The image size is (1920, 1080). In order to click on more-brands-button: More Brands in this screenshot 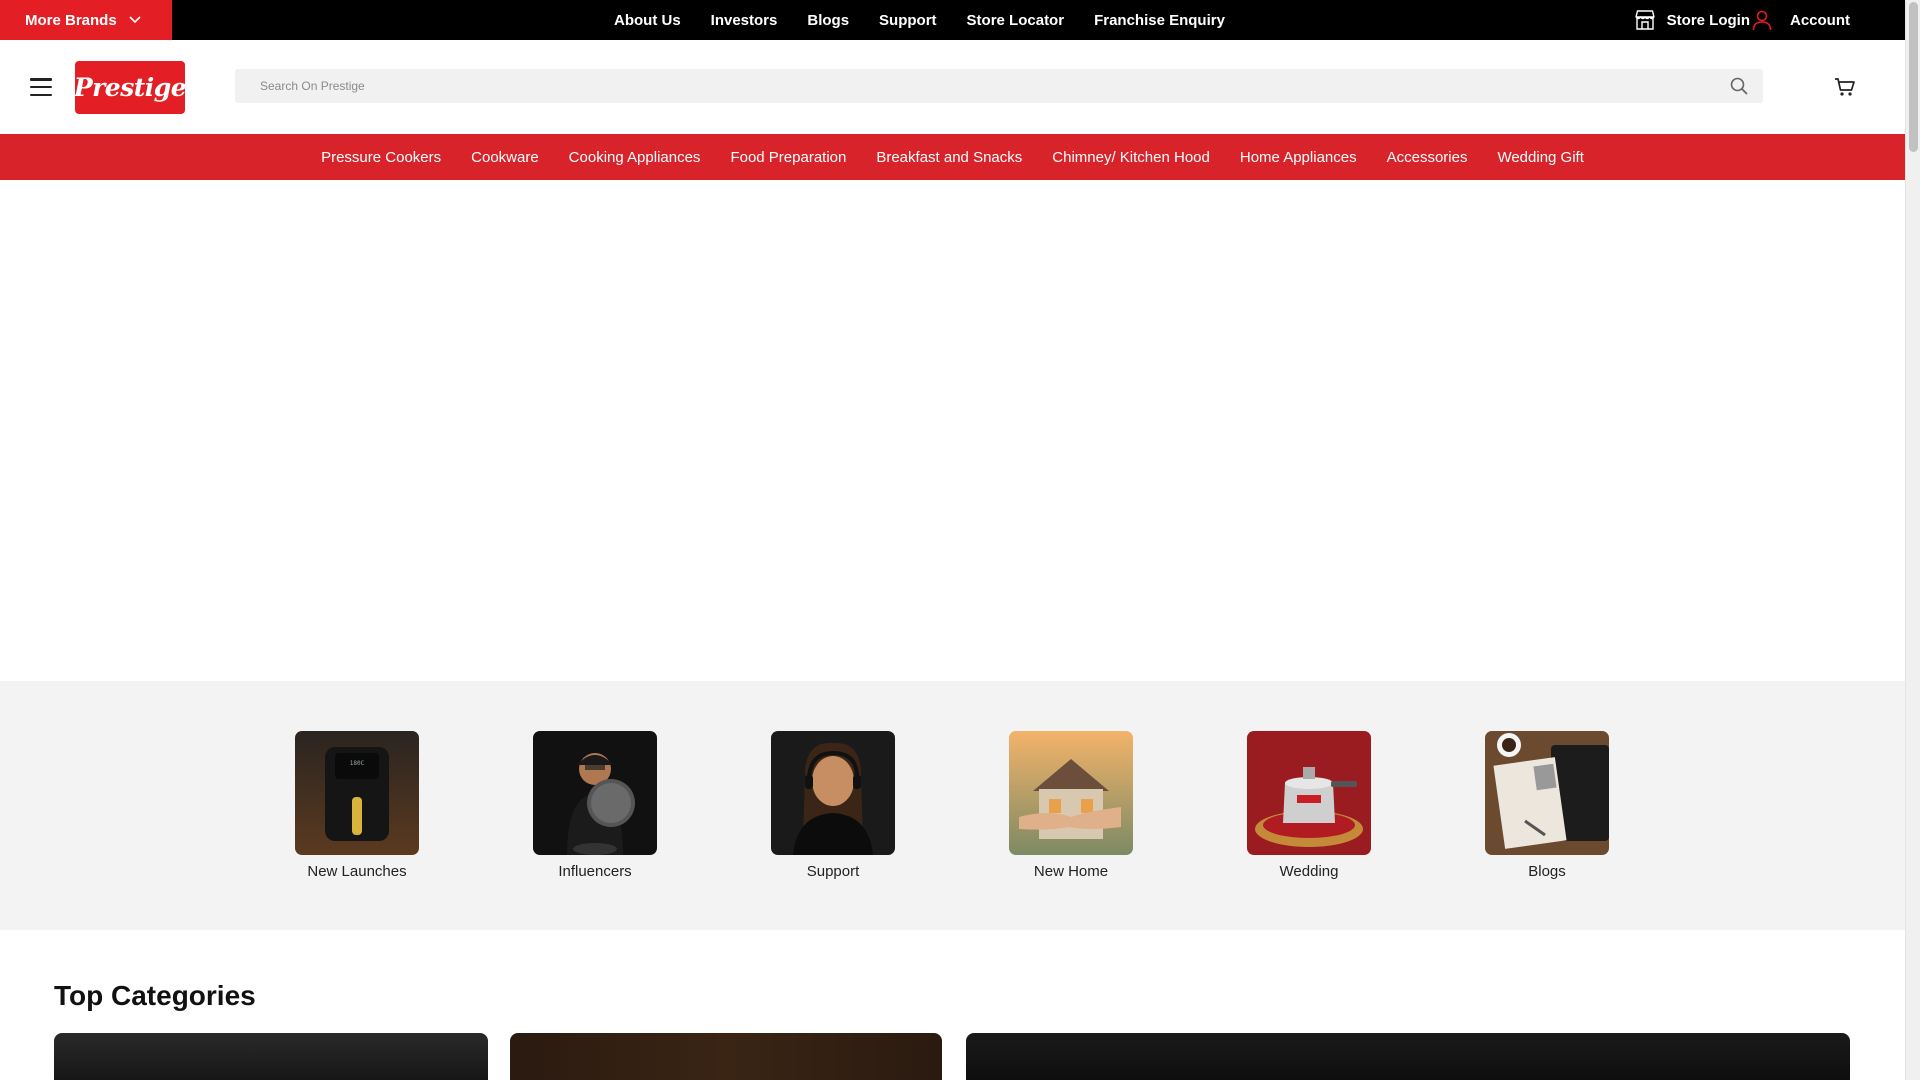, I will do `click(86, 20)`.